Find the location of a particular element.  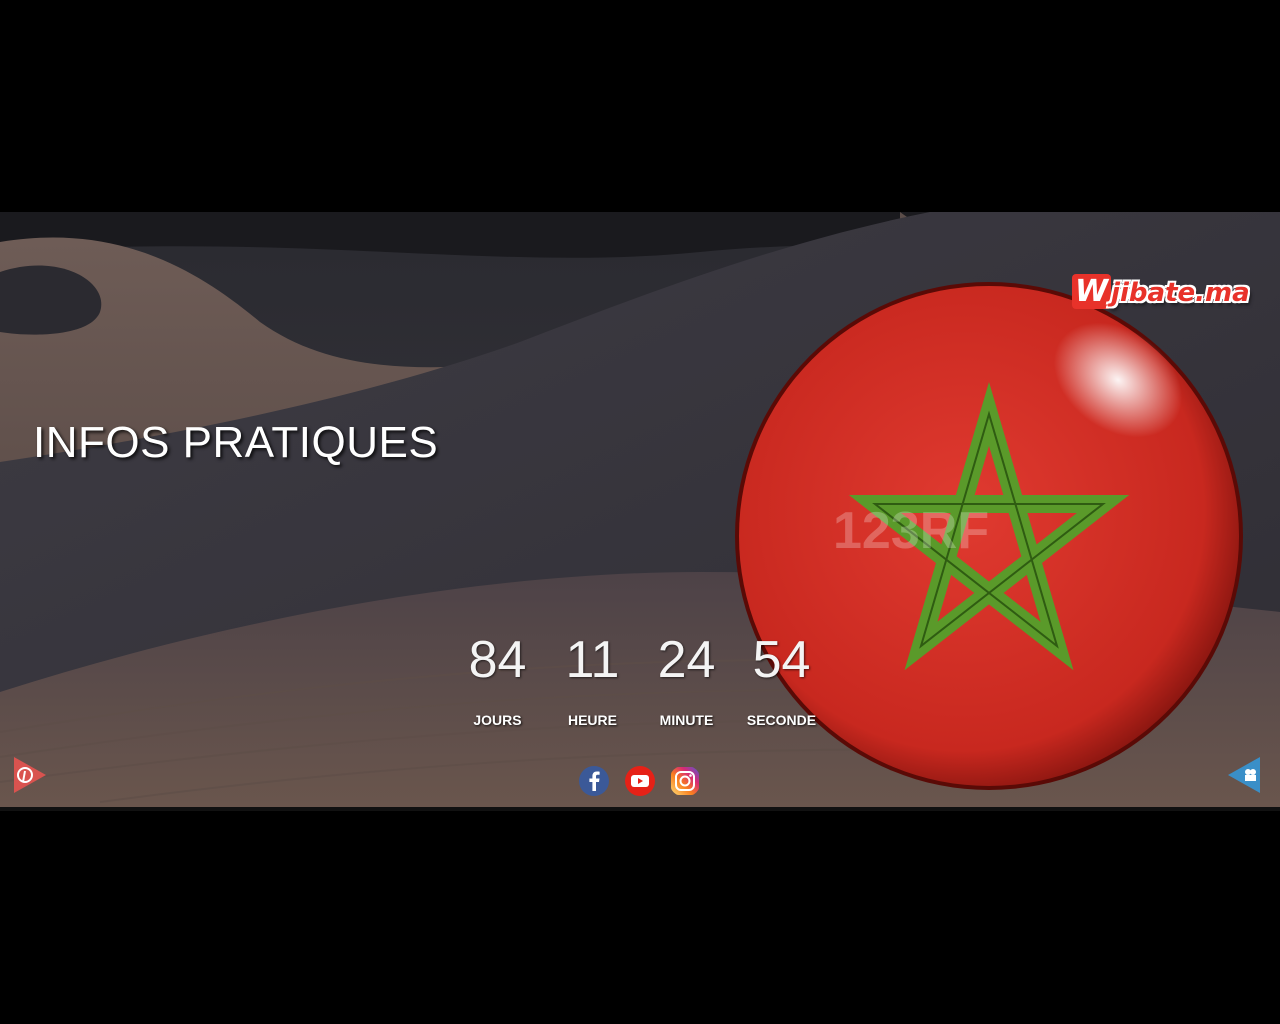

countdown-days-label: JOURS is located at coordinates (497, 720).